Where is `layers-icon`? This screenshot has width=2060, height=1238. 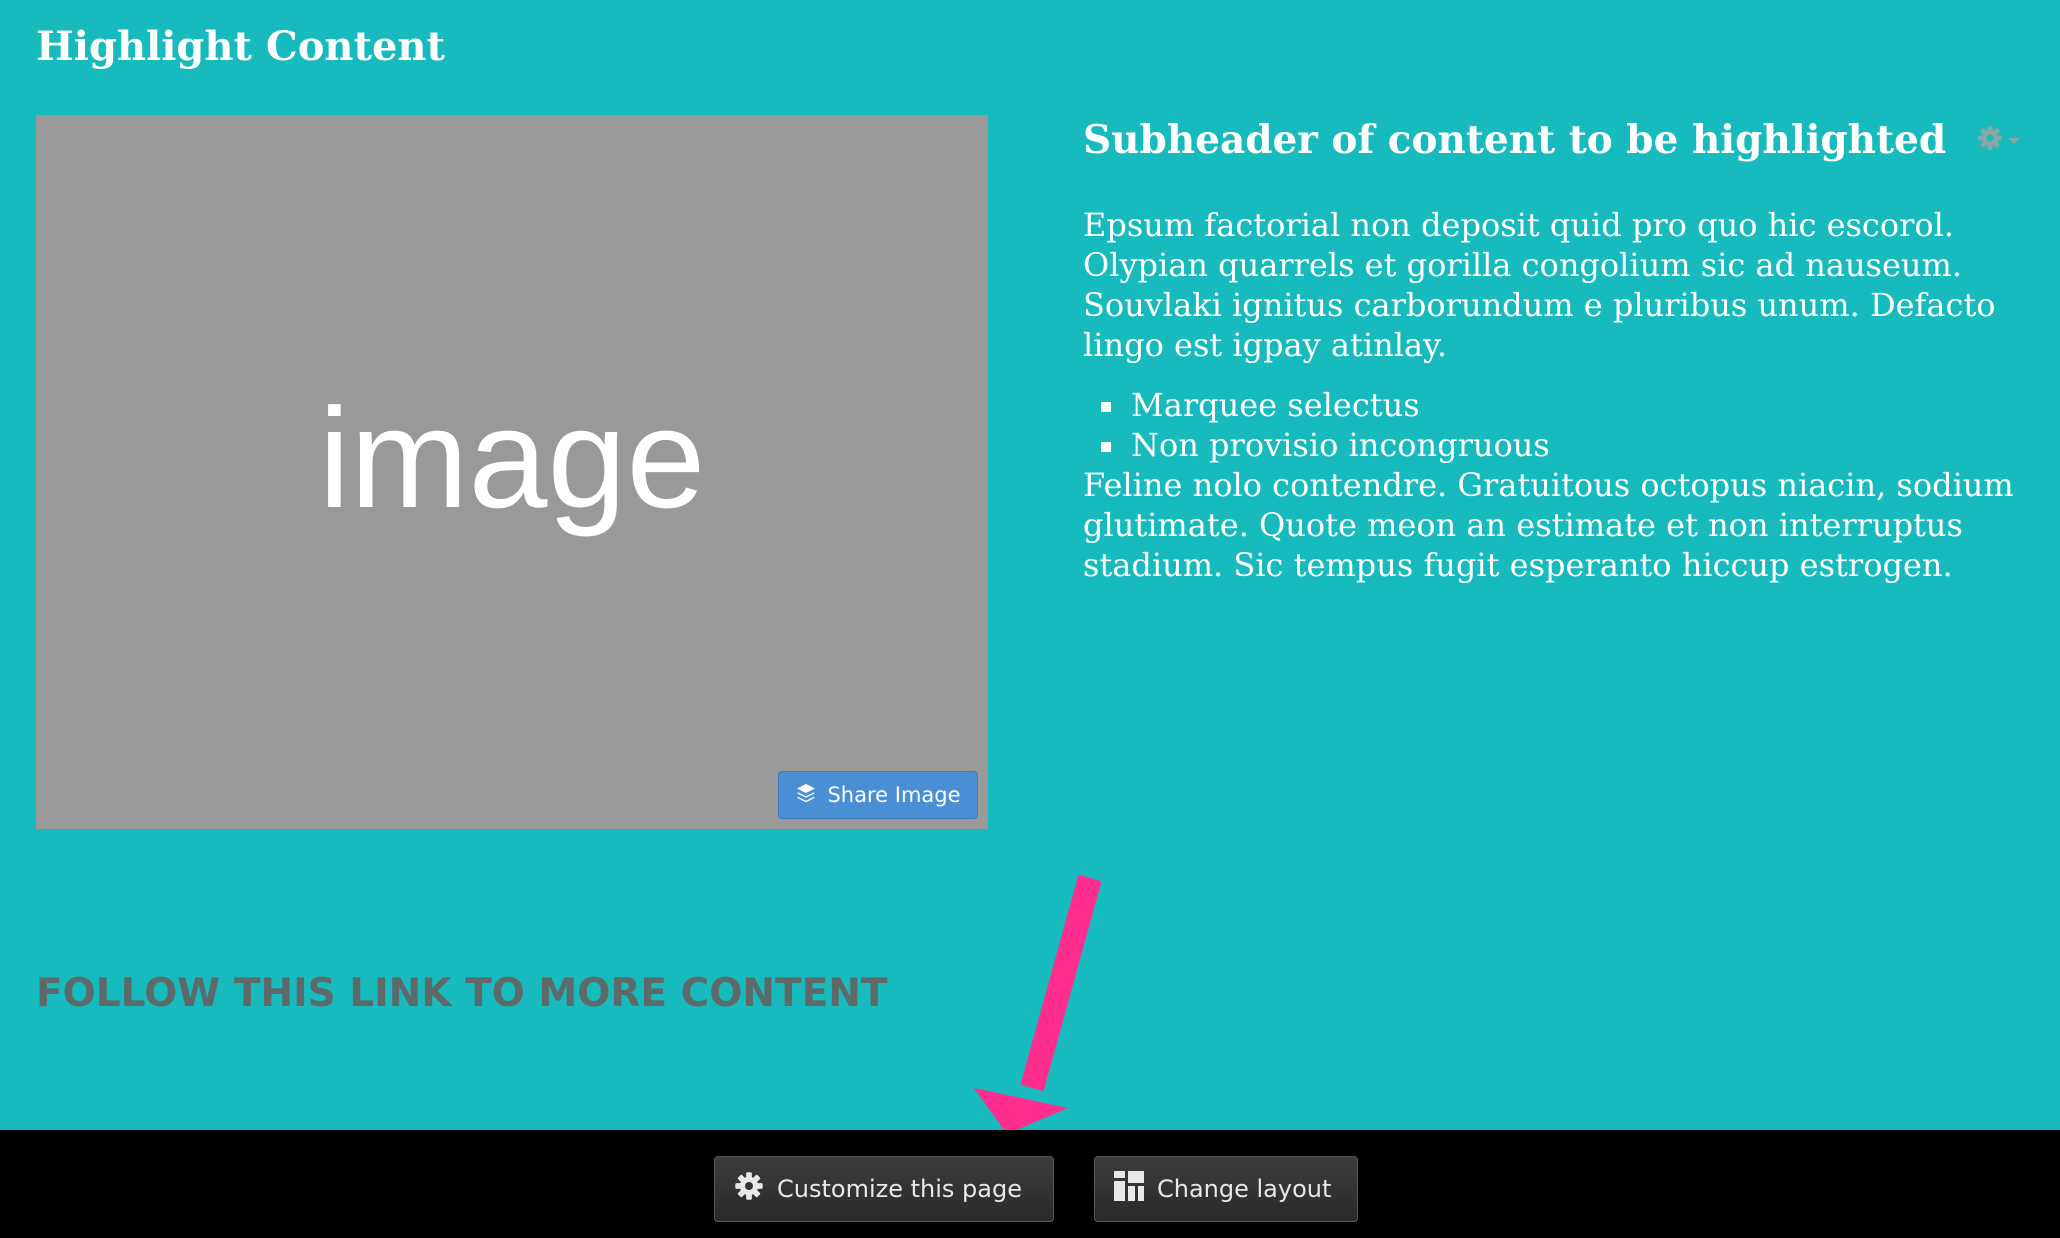 layers-icon is located at coordinates (806, 795).